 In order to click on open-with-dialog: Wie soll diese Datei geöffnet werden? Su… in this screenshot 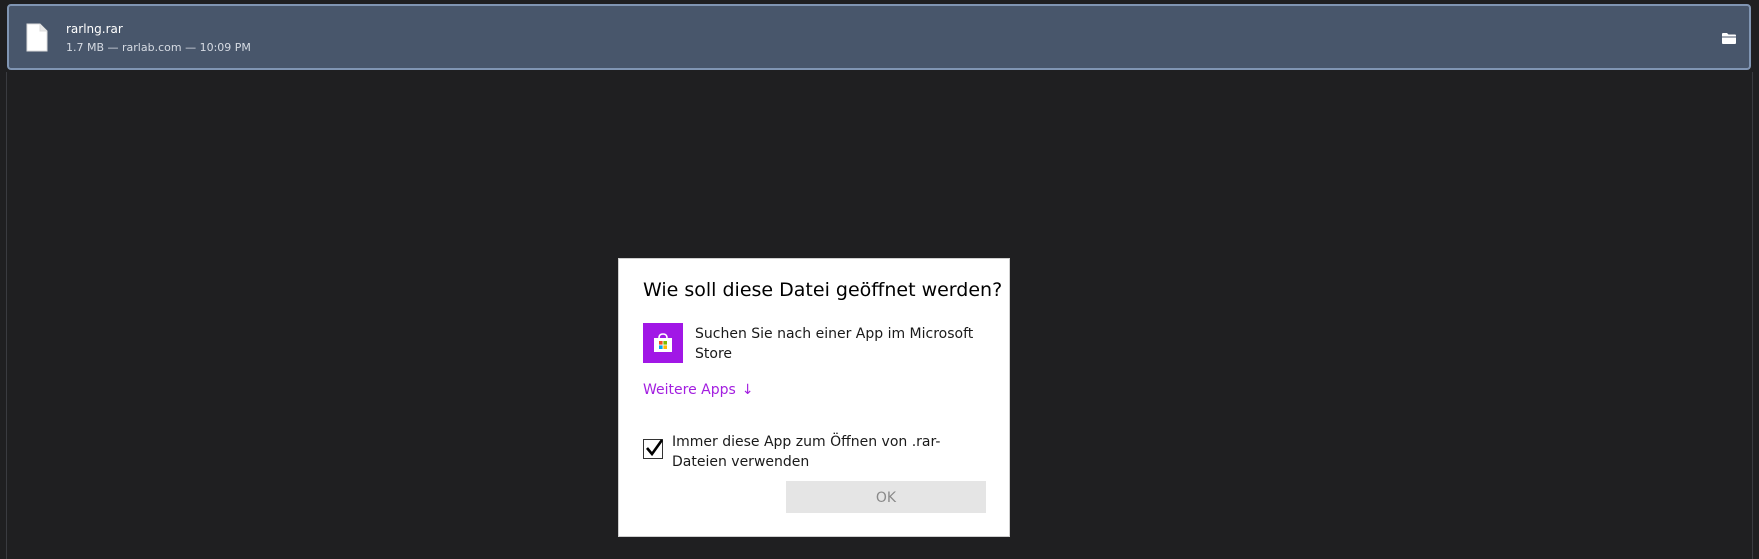, I will do `click(814, 397)`.